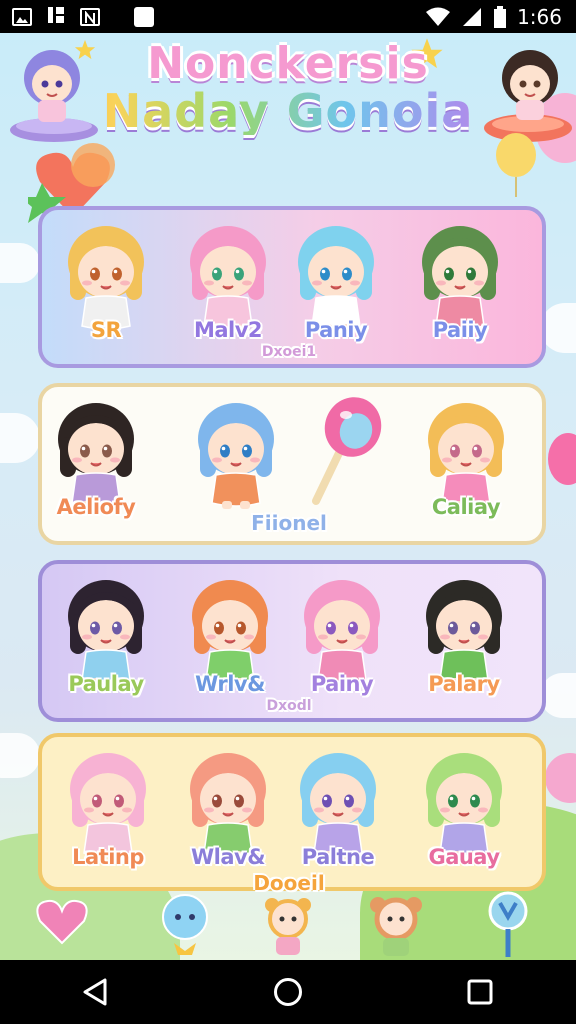 The image size is (576, 1024). What do you see at coordinates (464, 684) in the screenshot?
I see `character-name-label: Palary` at bounding box center [464, 684].